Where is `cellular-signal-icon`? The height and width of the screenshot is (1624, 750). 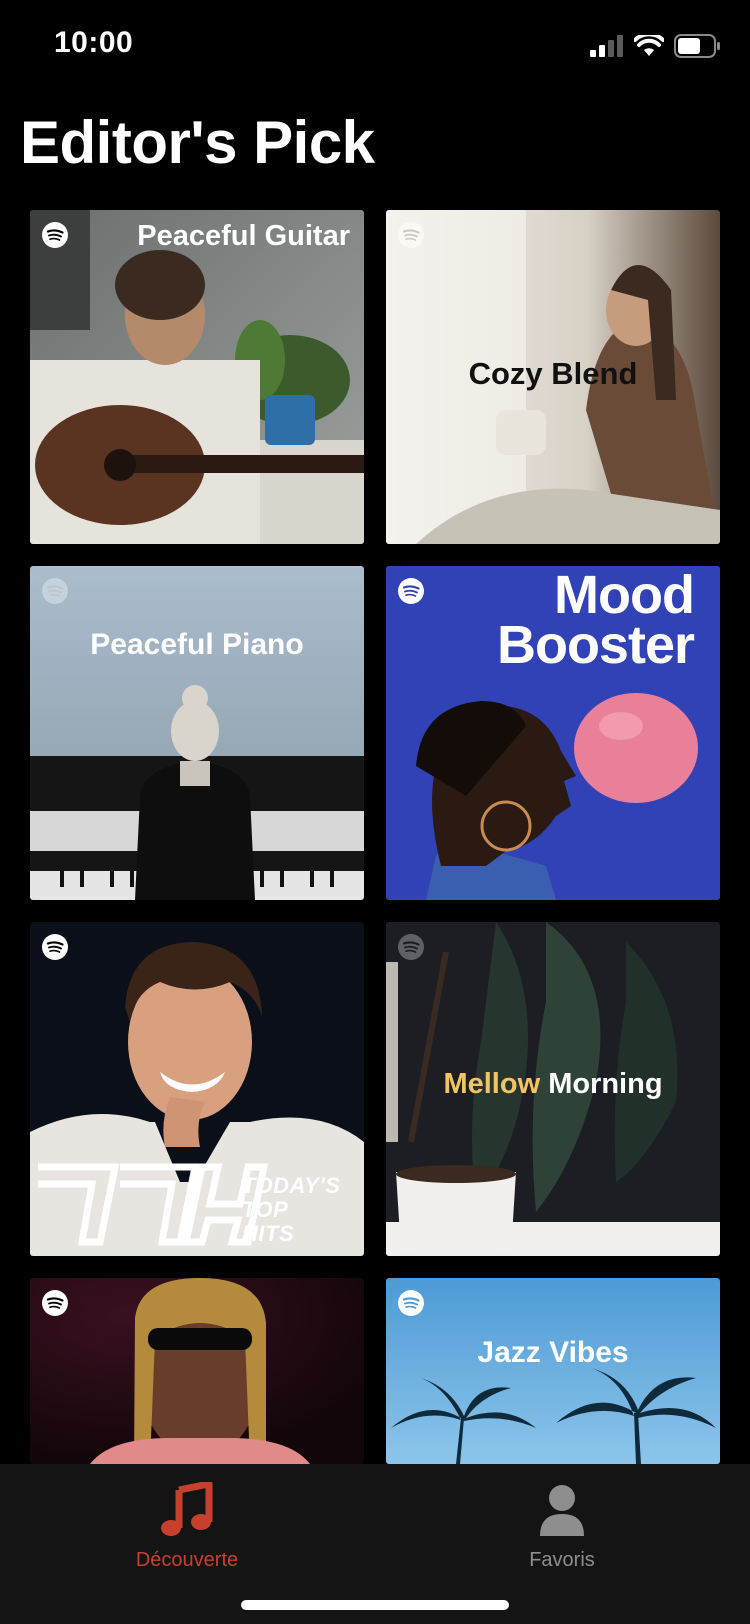 cellular-signal-icon is located at coordinates (606, 46).